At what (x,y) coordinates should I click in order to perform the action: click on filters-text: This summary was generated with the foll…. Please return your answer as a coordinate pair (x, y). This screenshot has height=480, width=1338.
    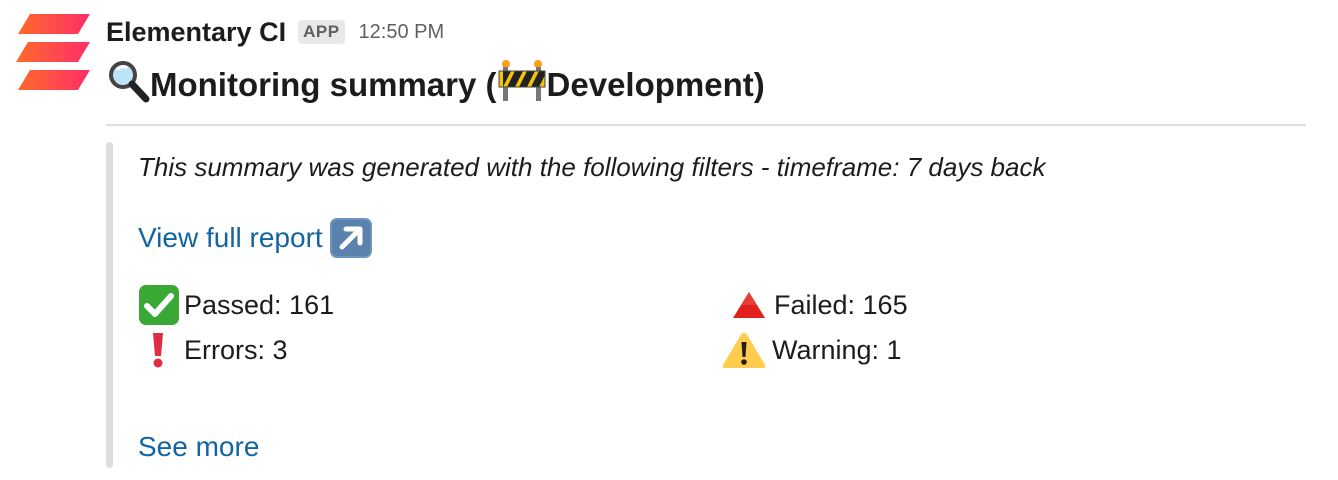
    Looking at the image, I should click on (592, 167).